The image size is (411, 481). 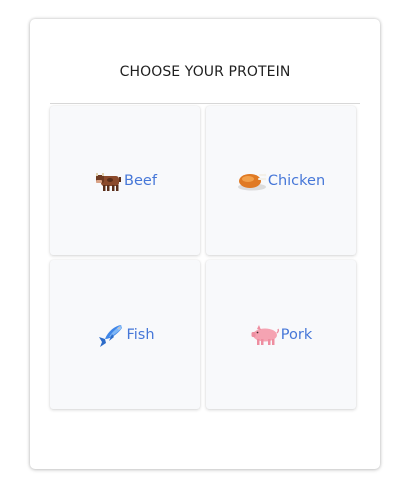 What do you see at coordinates (296, 180) in the screenshot?
I see `protein-option-label: Chicken` at bounding box center [296, 180].